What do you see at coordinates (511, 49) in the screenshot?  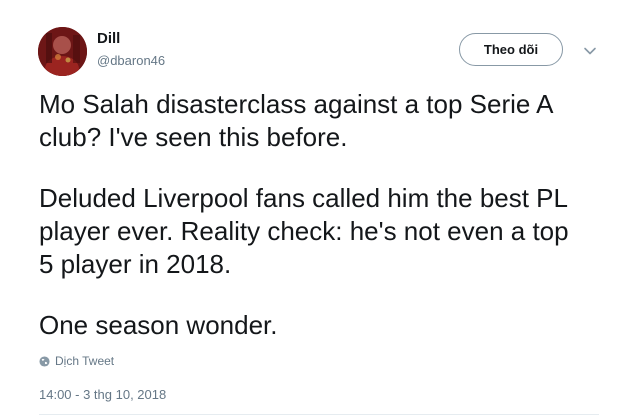 I see `follow-button: Theo dõi` at bounding box center [511, 49].